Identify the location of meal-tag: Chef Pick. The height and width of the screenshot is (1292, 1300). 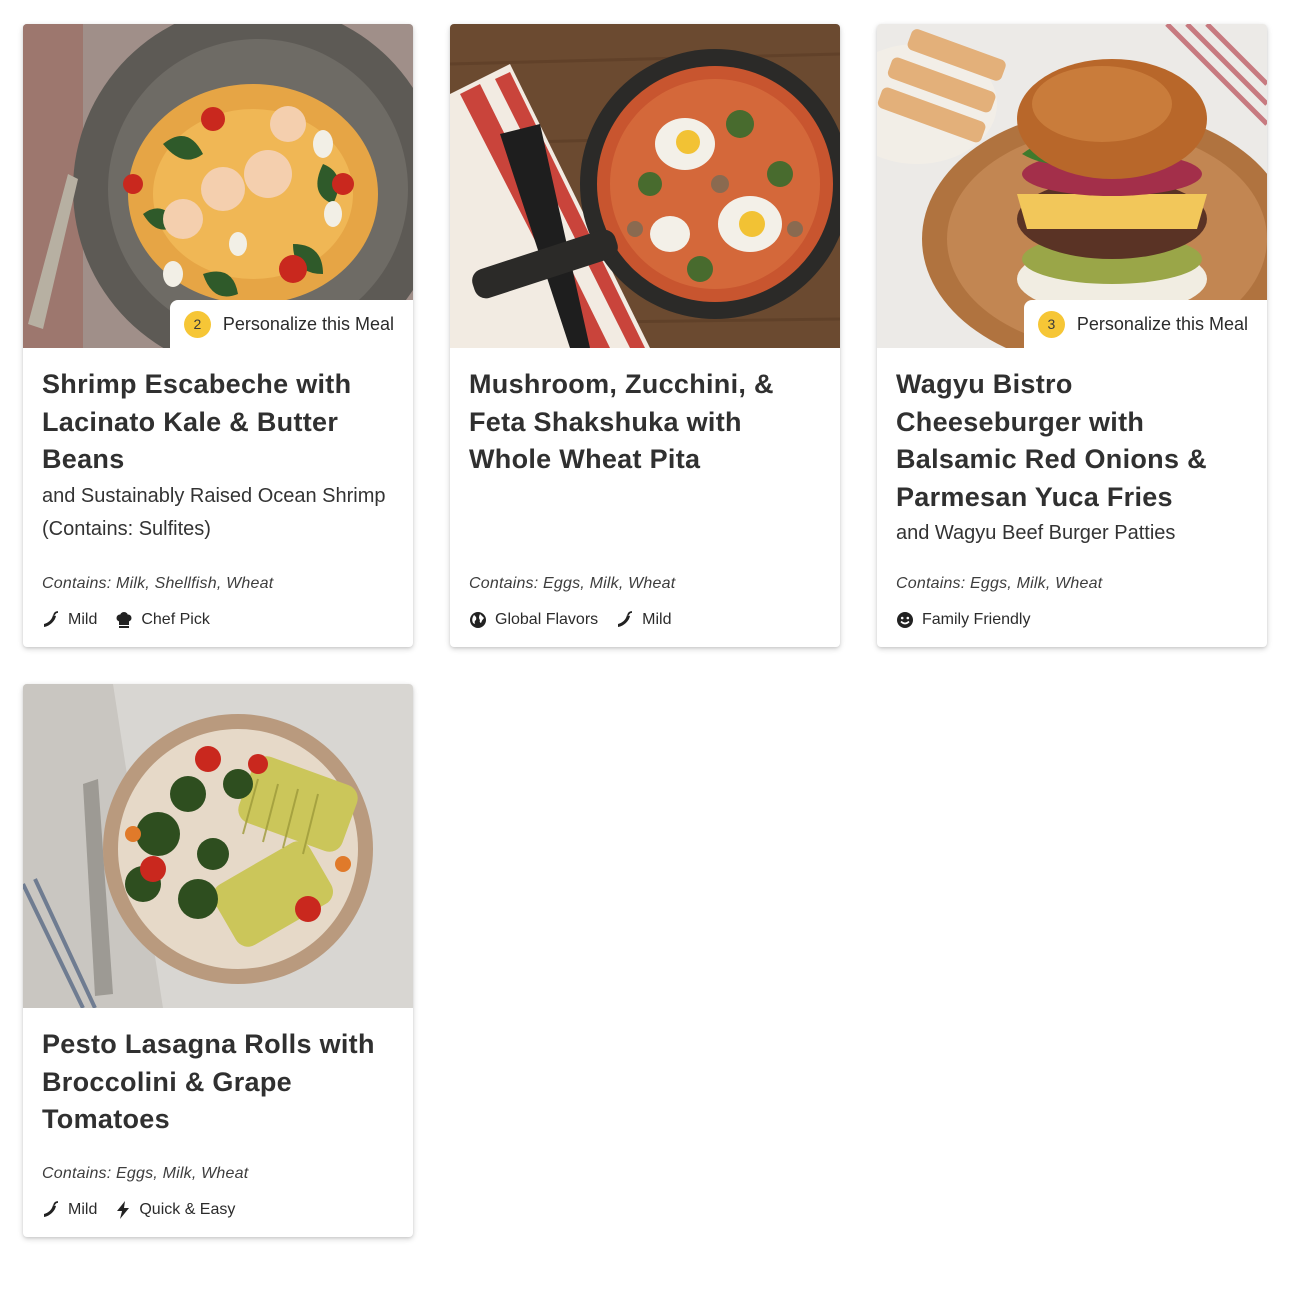
(162, 620).